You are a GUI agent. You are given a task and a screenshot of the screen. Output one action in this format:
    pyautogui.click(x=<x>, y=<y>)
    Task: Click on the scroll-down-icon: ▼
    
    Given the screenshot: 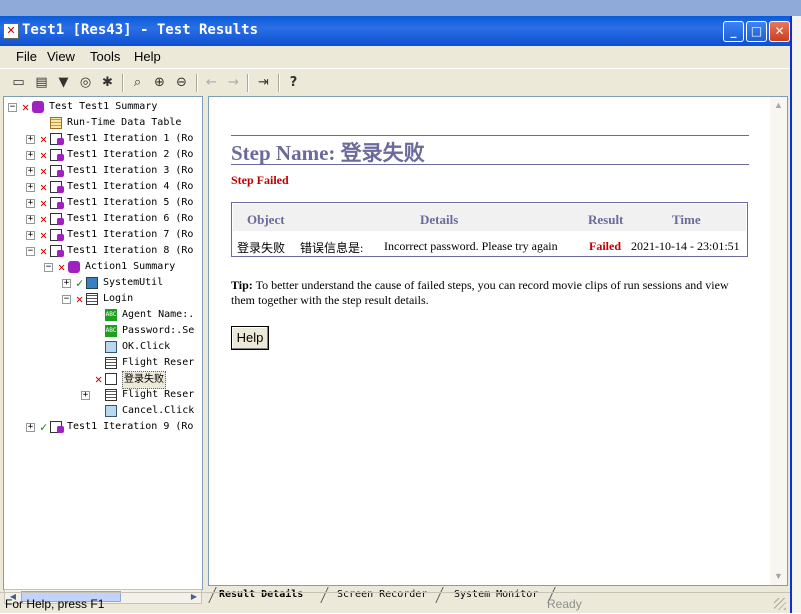 What is the action you would take?
    pyautogui.click(x=778, y=576)
    